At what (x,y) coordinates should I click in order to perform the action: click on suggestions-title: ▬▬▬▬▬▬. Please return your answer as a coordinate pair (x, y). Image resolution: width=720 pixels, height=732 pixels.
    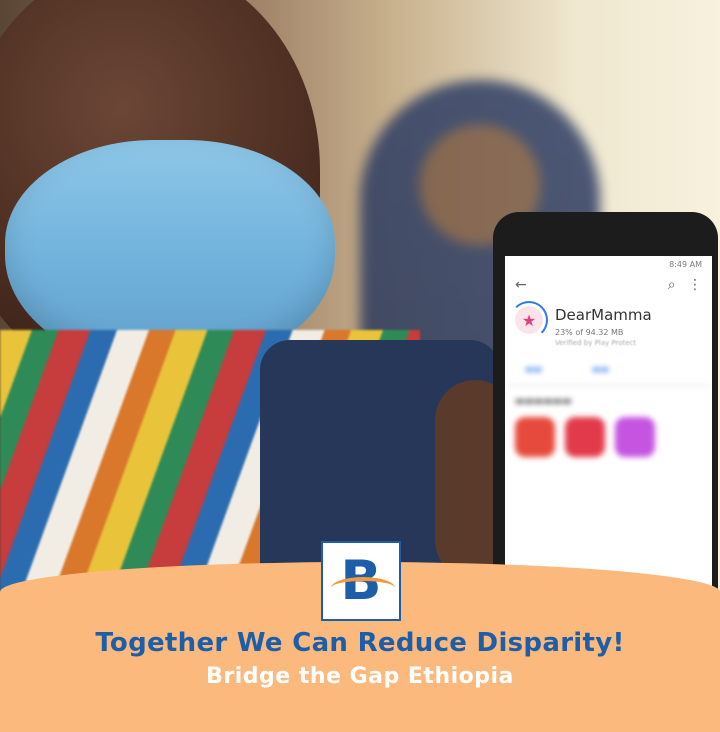
    Looking at the image, I should click on (543, 401).